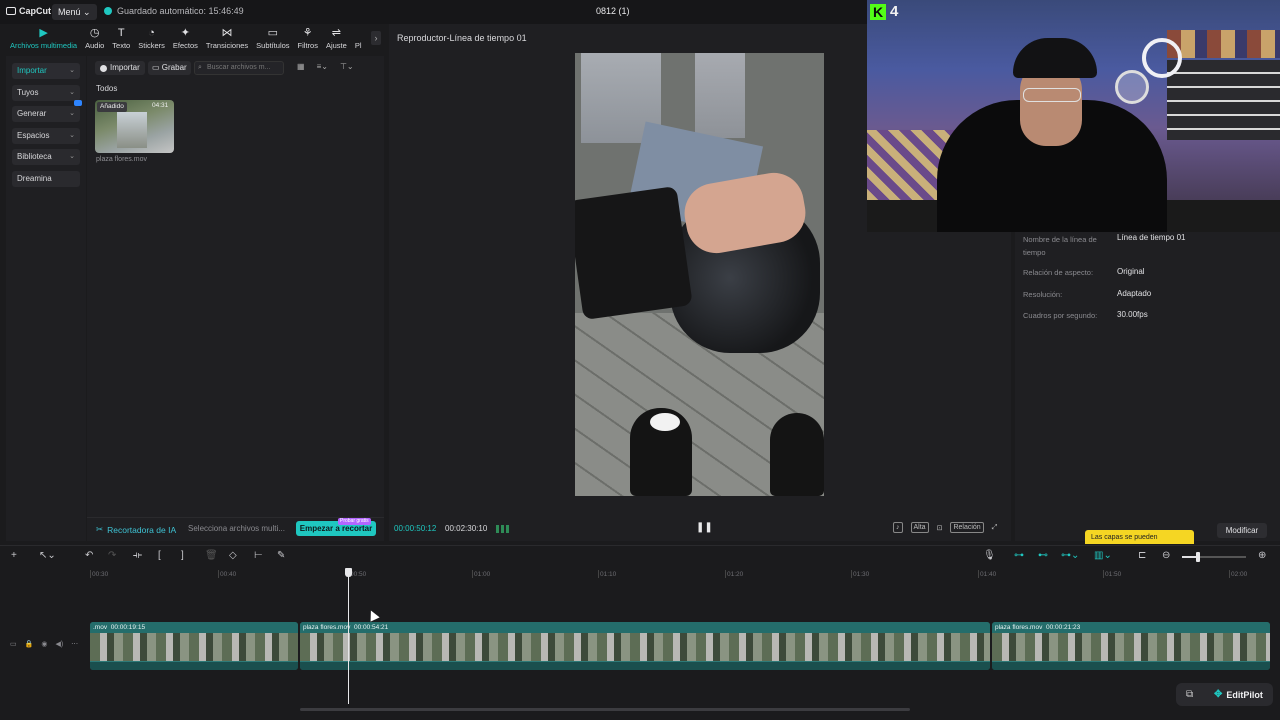 The width and height of the screenshot is (1280, 720). I want to click on timeline-scrollbar, so click(605, 709).